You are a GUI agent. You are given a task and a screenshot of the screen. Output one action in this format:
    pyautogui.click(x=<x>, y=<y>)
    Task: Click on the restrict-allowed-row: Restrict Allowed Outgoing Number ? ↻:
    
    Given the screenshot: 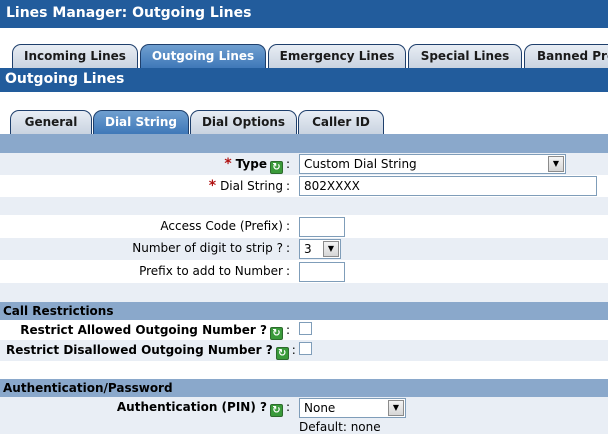 What is the action you would take?
    pyautogui.click(x=304, y=330)
    